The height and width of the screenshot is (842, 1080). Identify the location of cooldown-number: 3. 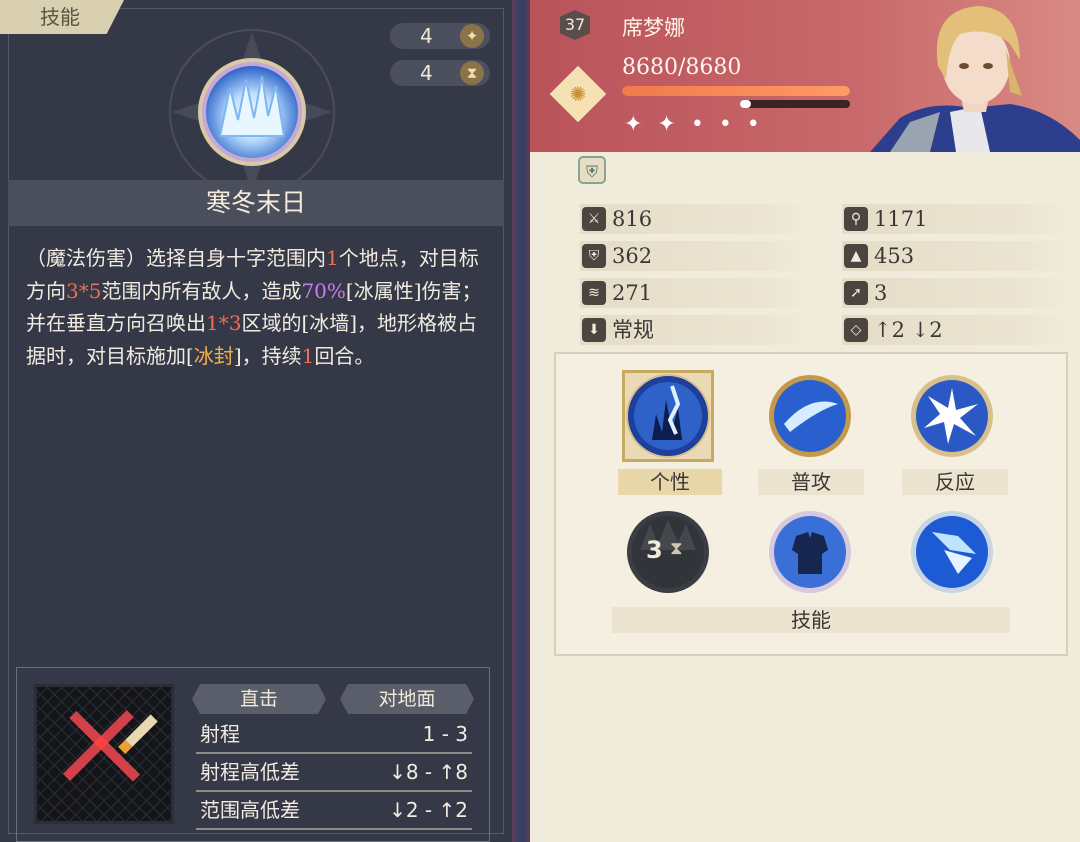
(654, 550).